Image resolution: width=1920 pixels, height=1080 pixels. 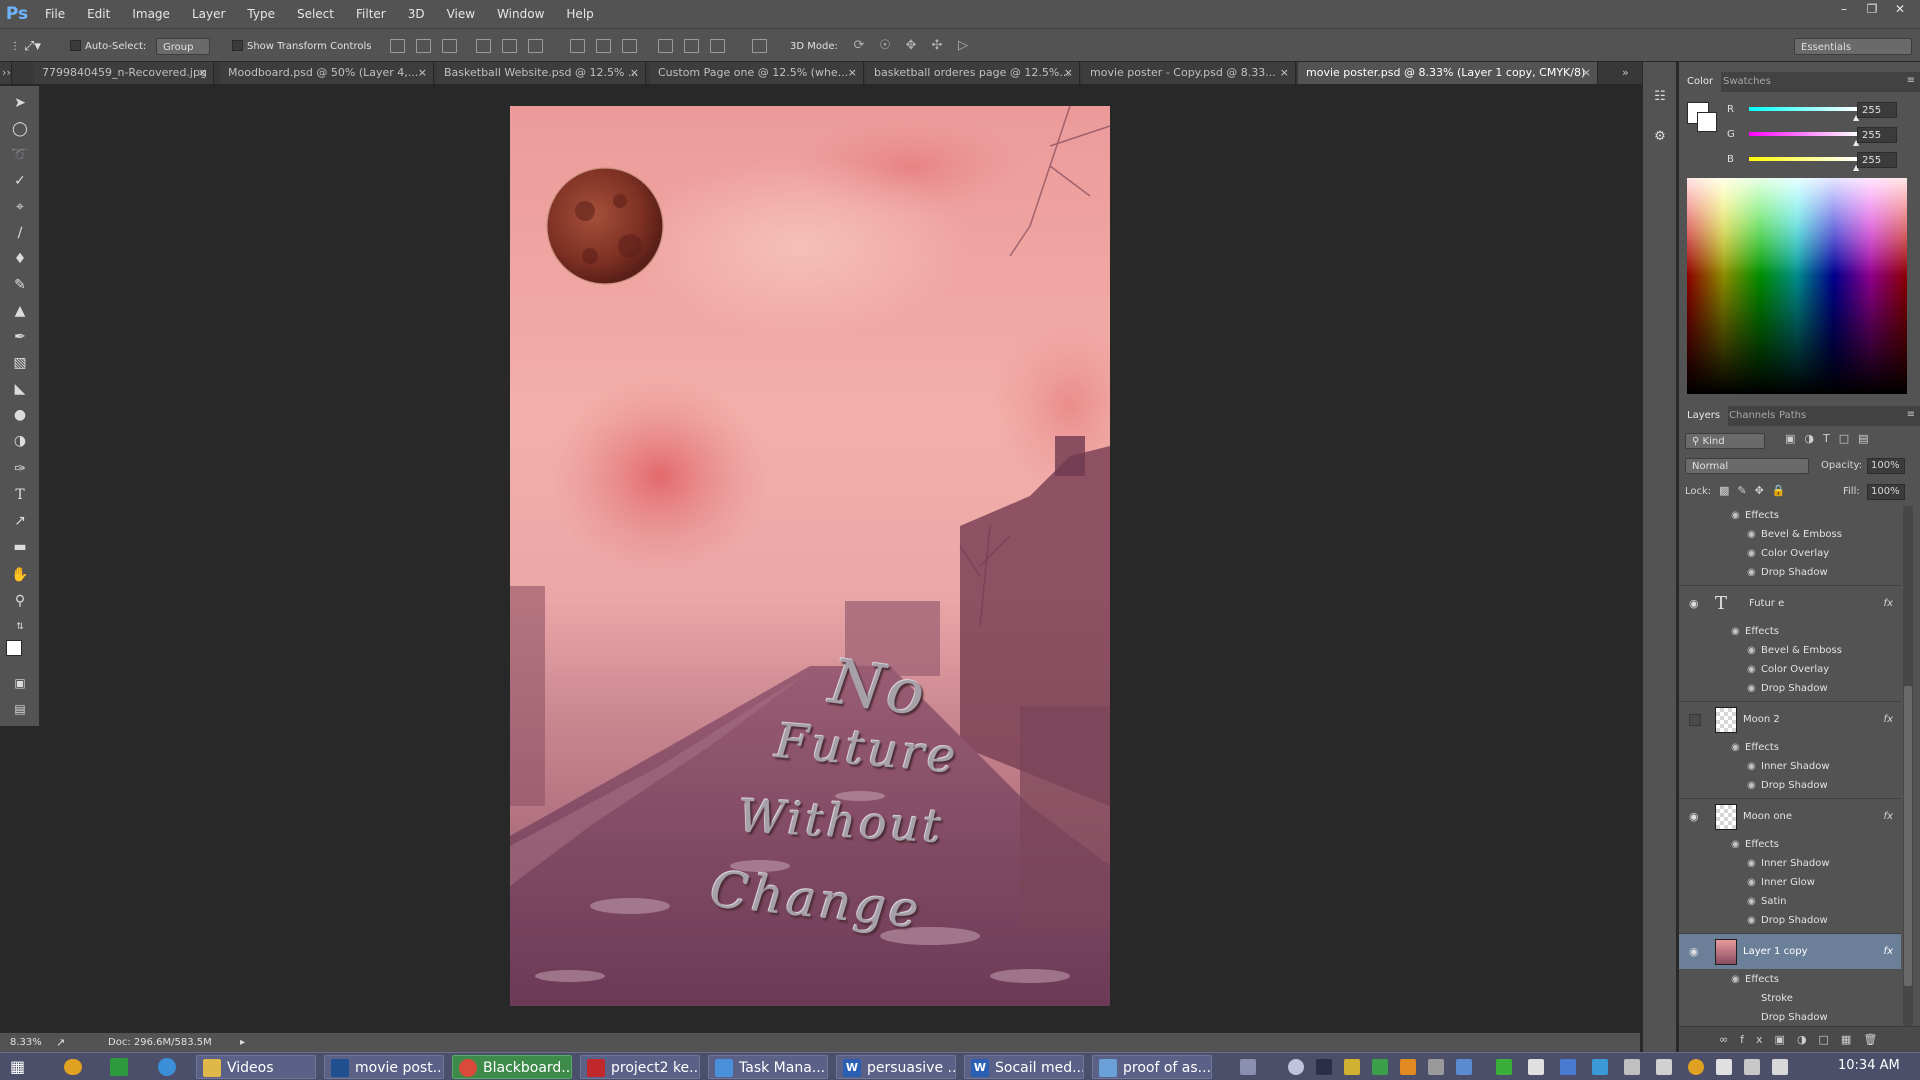 I want to click on 3d-slide-icon: ✣, so click(x=937, y=46).